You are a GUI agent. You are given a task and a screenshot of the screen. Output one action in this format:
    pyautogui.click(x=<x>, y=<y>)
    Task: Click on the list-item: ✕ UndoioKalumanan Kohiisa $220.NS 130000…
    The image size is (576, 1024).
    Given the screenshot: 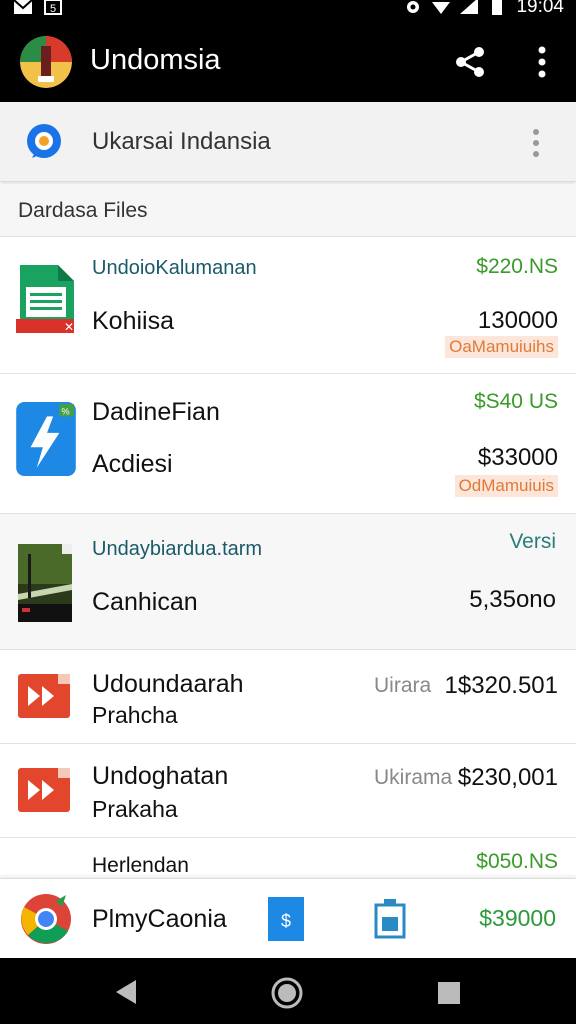 What is the action you would take?
    pyautogui.click(x=288, y=305)
    